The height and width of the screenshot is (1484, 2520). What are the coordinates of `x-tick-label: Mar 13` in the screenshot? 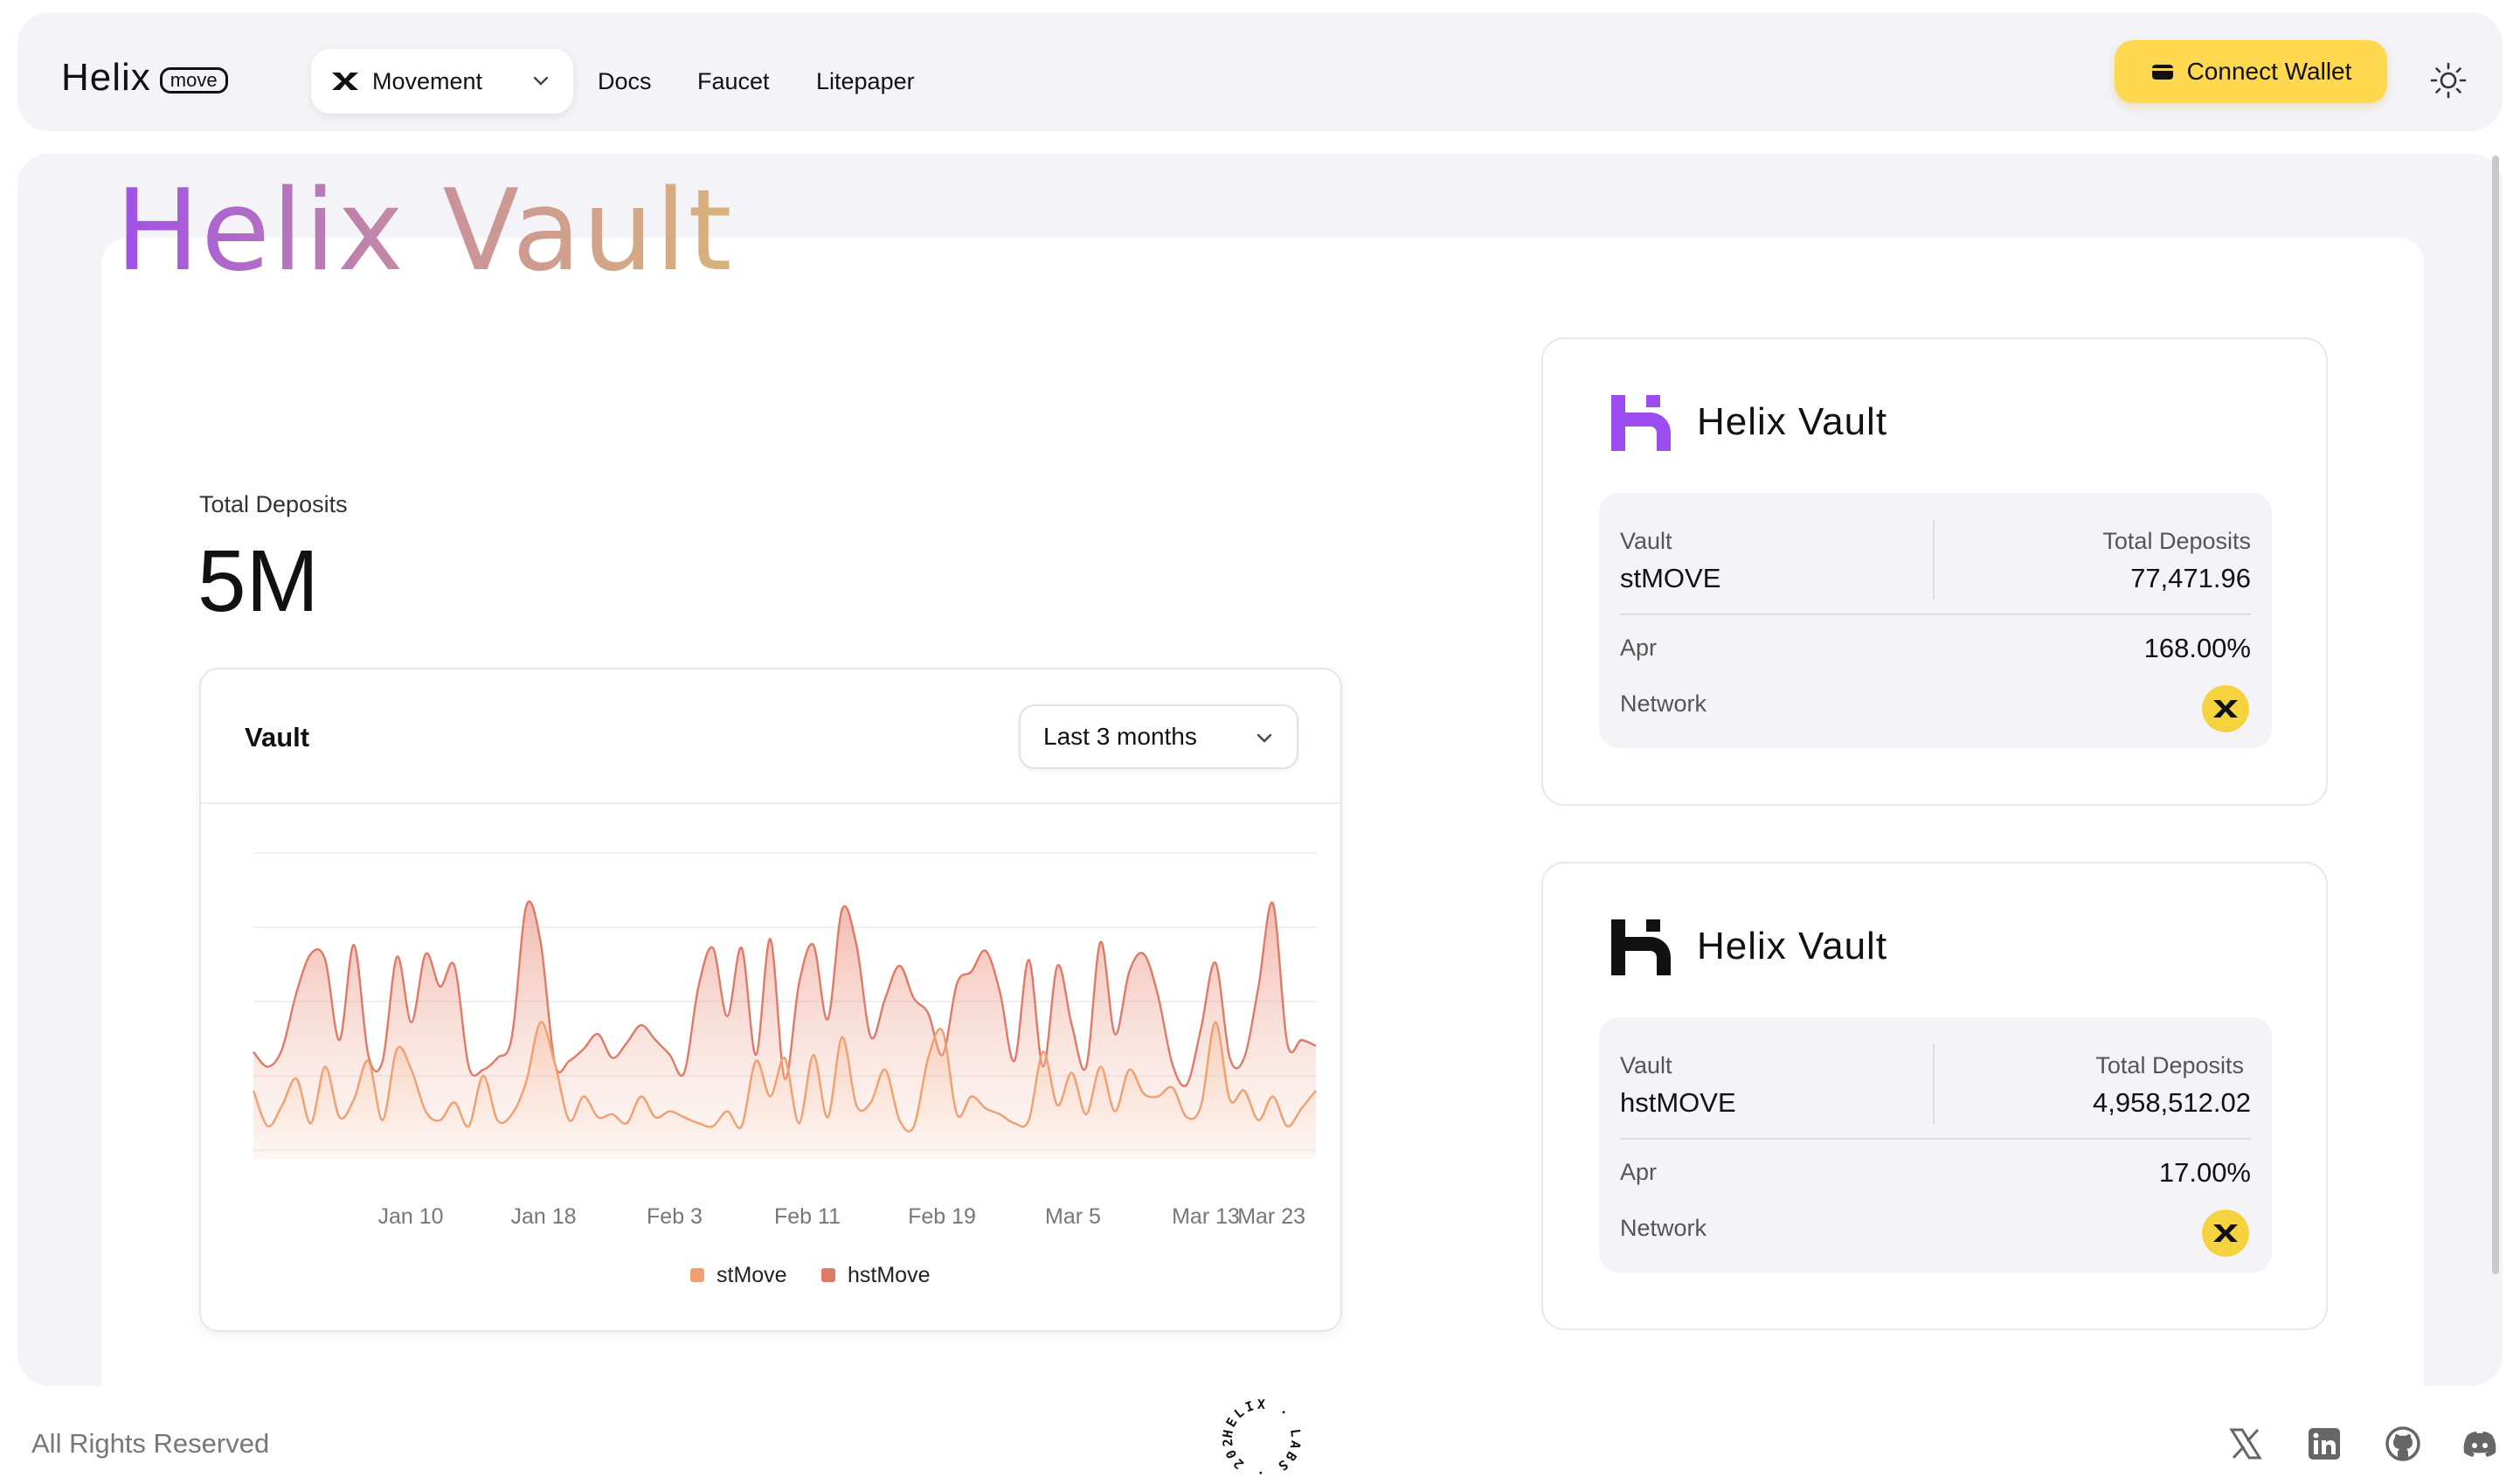 It's located at (1206, 1216).